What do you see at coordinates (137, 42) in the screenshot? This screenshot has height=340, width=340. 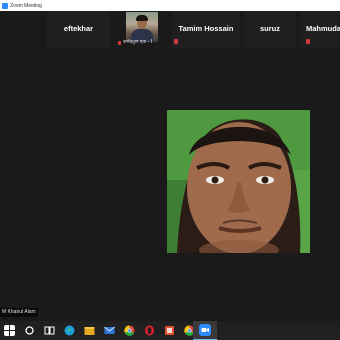 I see `participant-name: কারিমুল হক - I` at bounding box center [137, 42].